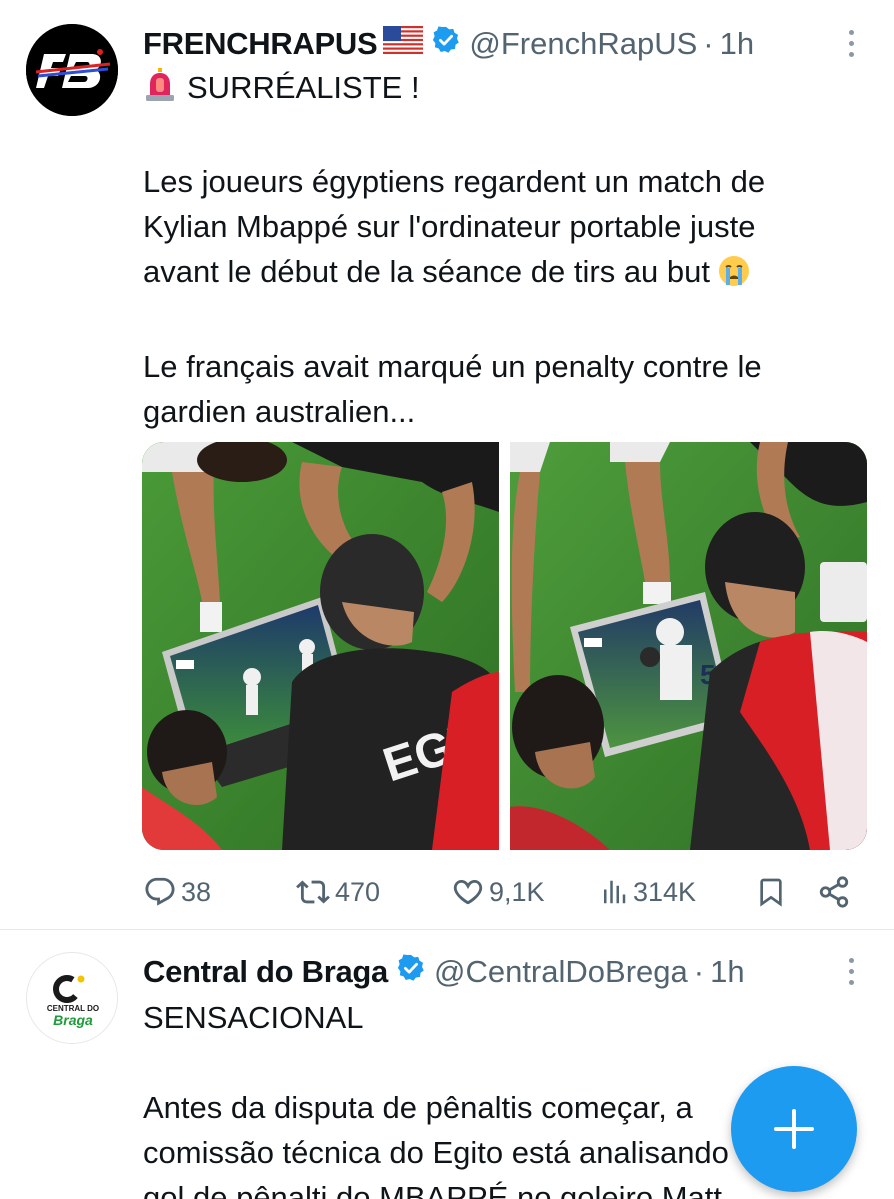 The height and width of the screenshot is (1199, 894). What do you see at coordinates (665, 891) in the screenshot?
I see `views-count: 314K` at bounding box center [665, 891].